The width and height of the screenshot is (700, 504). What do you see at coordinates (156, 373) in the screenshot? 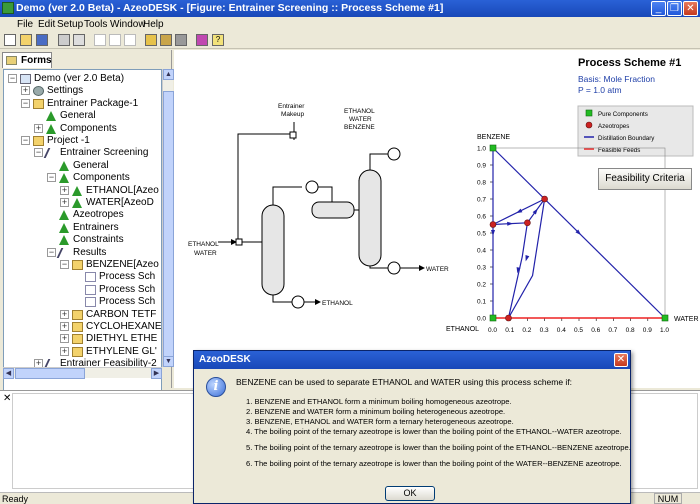
I see `scroll-right-arrow-icon: ▶` at bounding box center [156, 373].